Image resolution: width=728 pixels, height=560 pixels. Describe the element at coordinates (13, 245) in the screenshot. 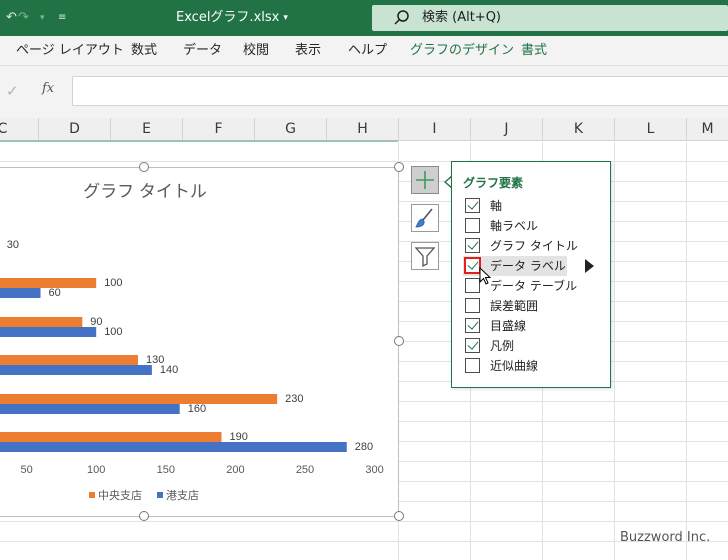

I see `data-label: 30` at that location.